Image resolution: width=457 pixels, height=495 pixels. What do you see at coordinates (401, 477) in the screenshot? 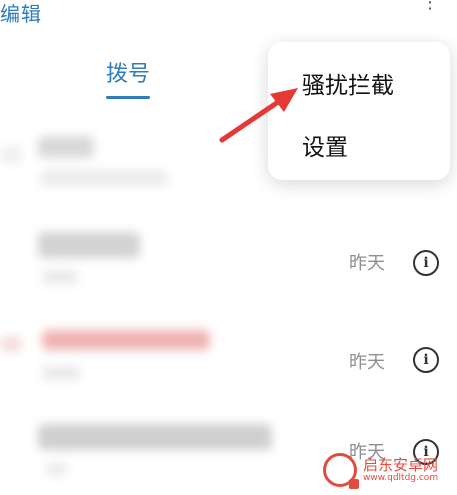
I see `watermark-url: www.qdltdg.com` at bounding box center [401, 477].